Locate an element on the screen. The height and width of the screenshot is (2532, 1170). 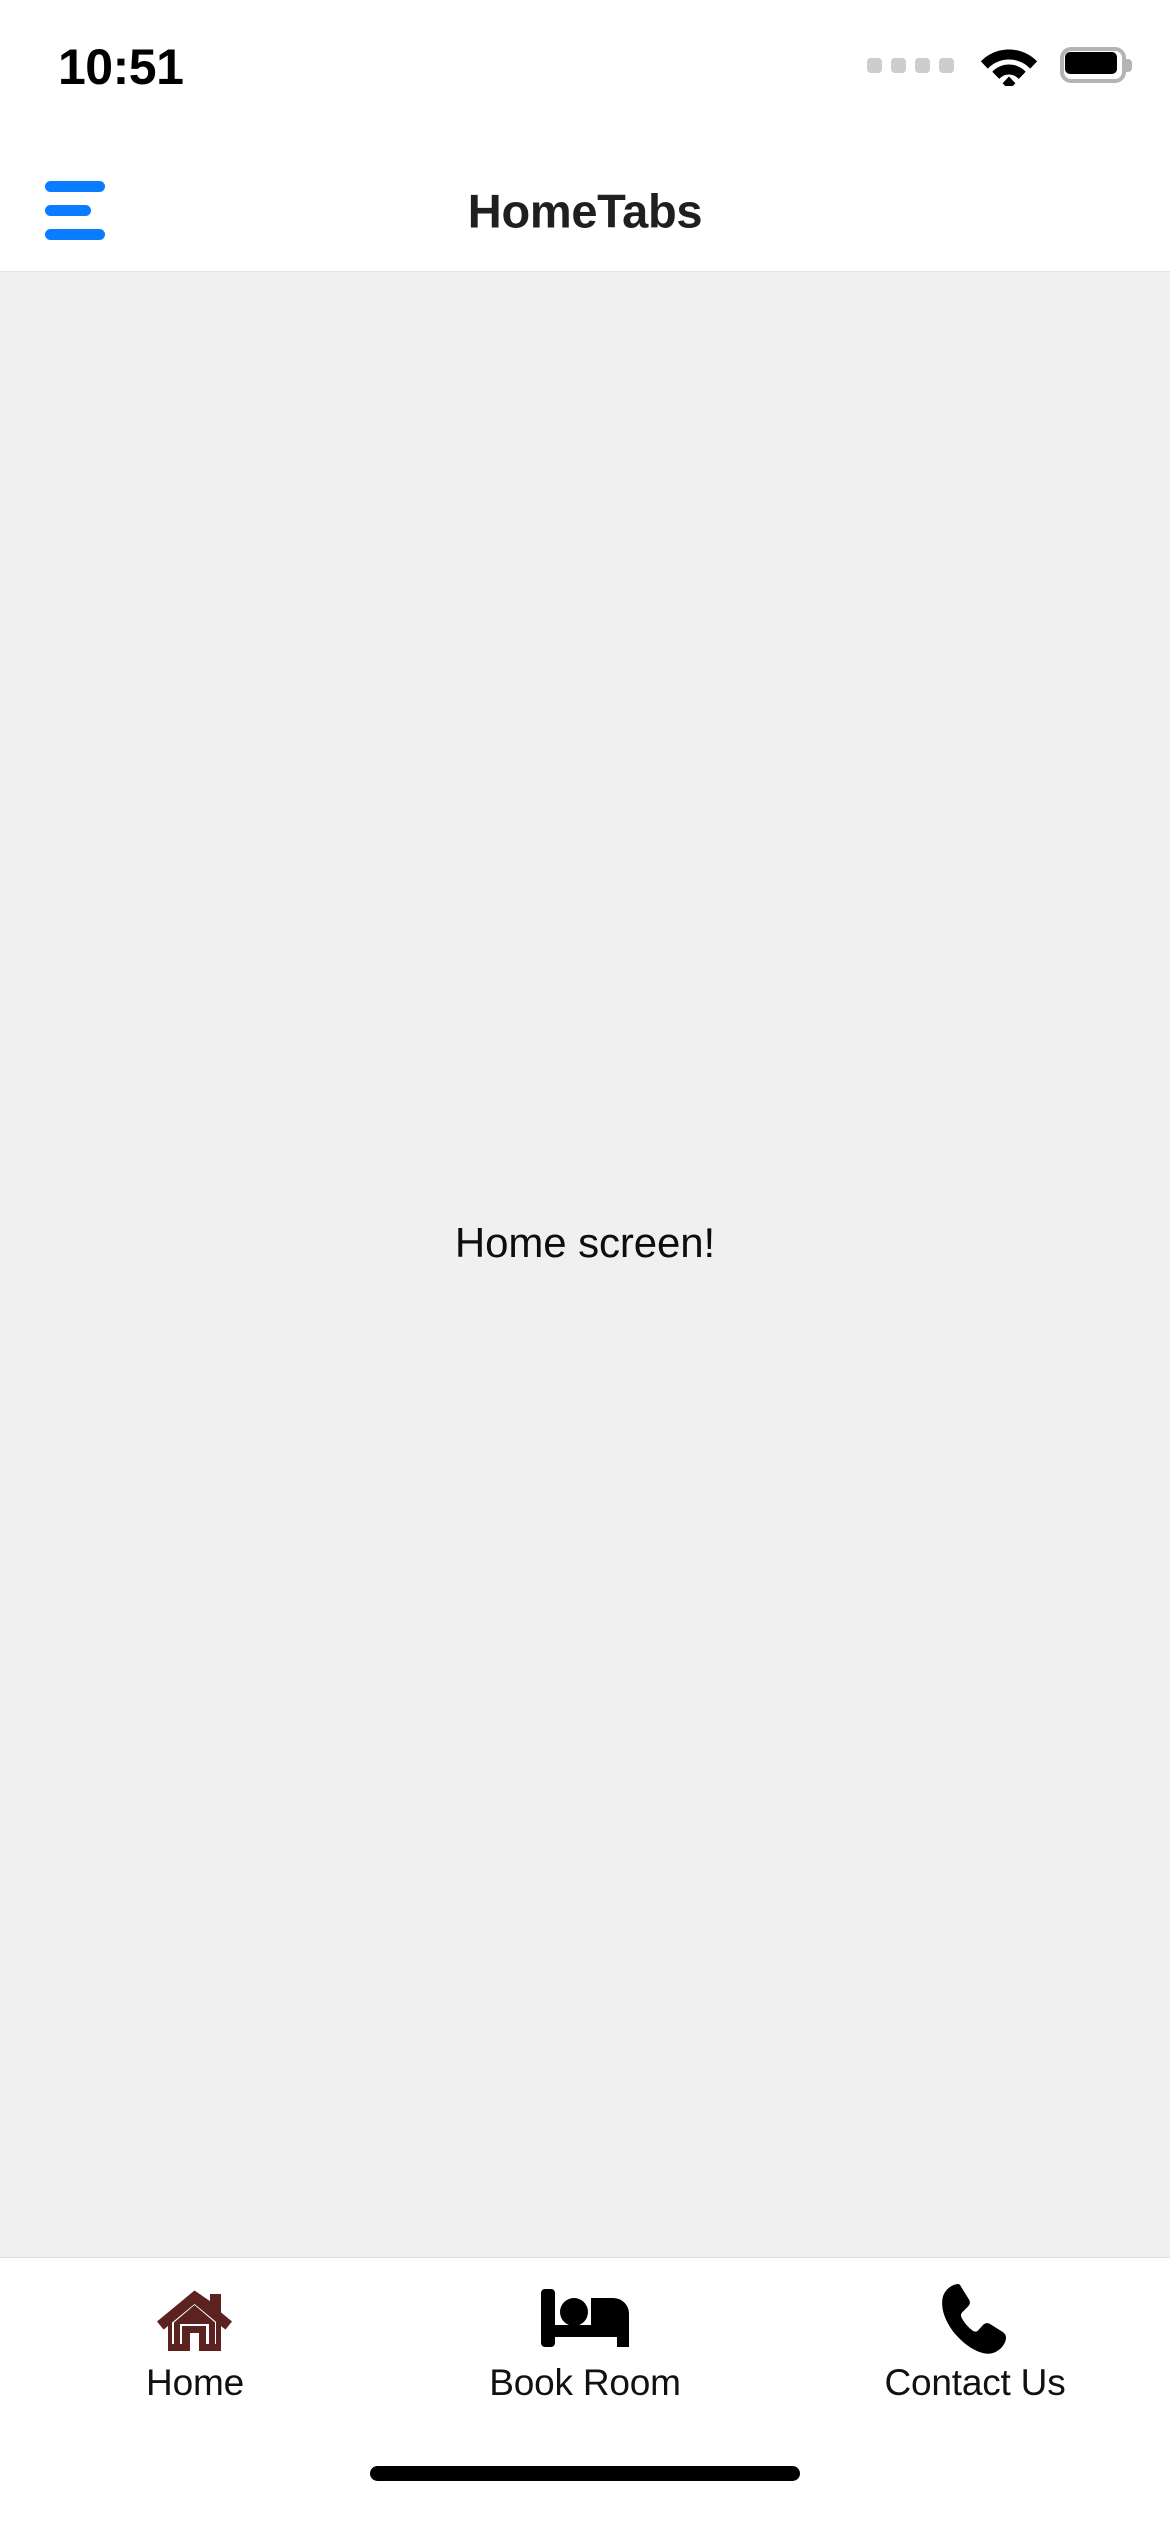
battery-full-icon is located at coordinates (1096, 65).